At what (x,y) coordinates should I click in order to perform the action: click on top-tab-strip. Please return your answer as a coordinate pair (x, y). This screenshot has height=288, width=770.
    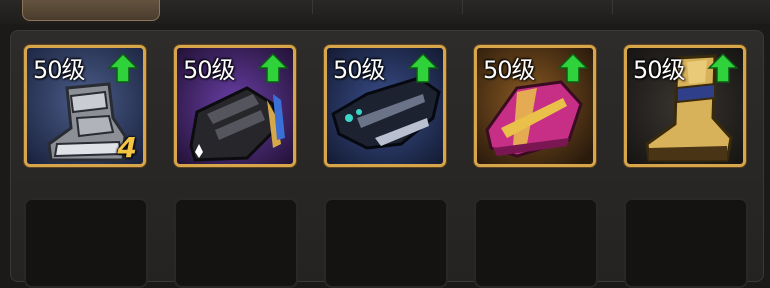
    Looking at the image, I should click on (385, 12).